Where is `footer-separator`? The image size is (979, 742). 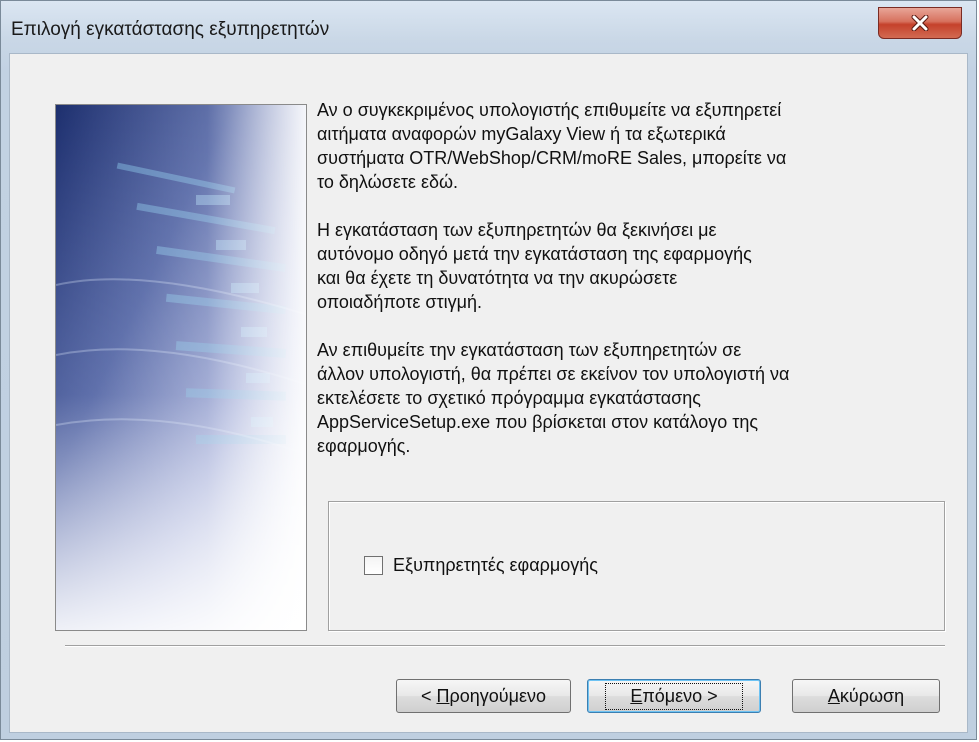
footer-separator is located at coordinates (505, 646).